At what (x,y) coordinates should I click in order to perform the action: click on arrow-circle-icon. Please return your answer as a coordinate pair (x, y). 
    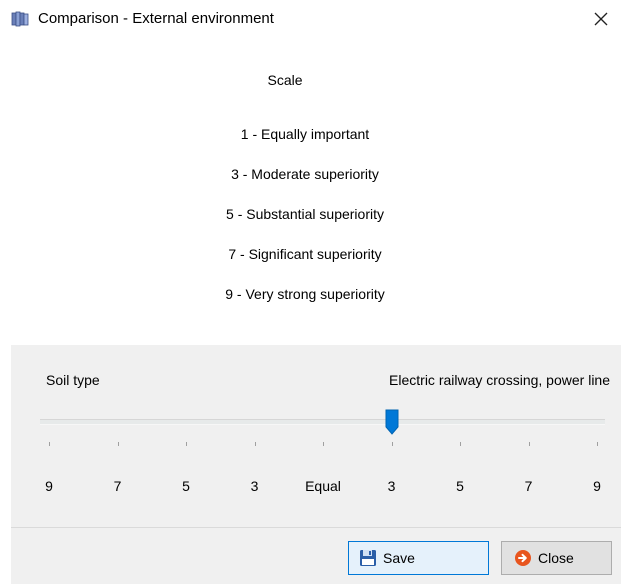
    Looking at the image, I should click on (523, 558).